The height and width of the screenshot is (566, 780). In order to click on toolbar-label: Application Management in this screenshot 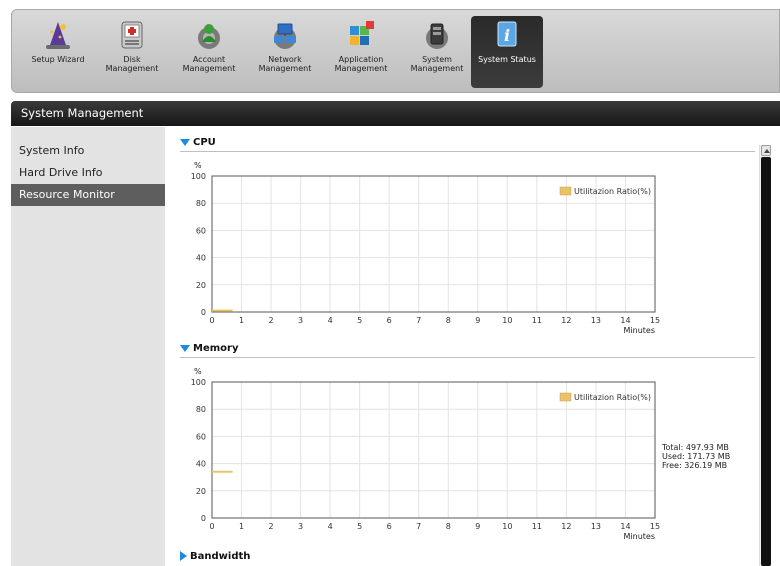, I will do `click(361, 64)`.